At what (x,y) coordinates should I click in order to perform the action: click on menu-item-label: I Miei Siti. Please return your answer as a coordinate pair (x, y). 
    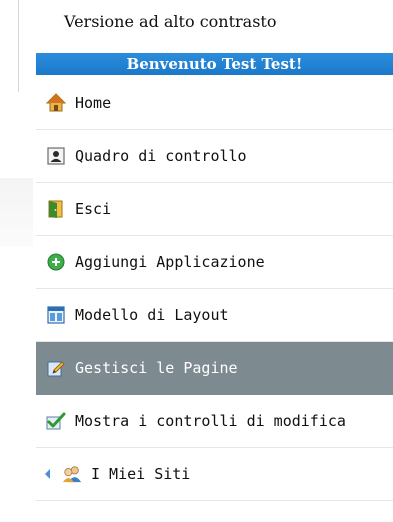
    Looking at the image, I should click on (141, 474).